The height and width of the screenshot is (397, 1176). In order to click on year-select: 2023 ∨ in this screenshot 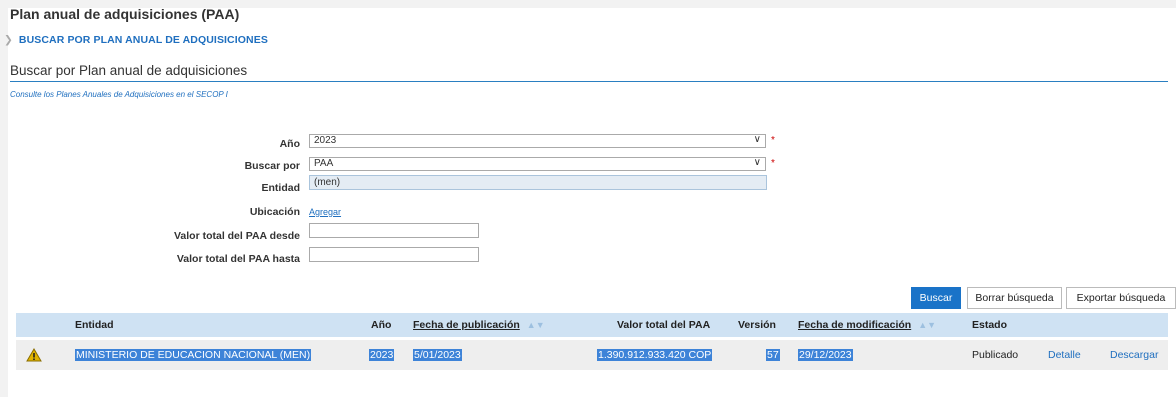, I will do `click(537, 141)`.